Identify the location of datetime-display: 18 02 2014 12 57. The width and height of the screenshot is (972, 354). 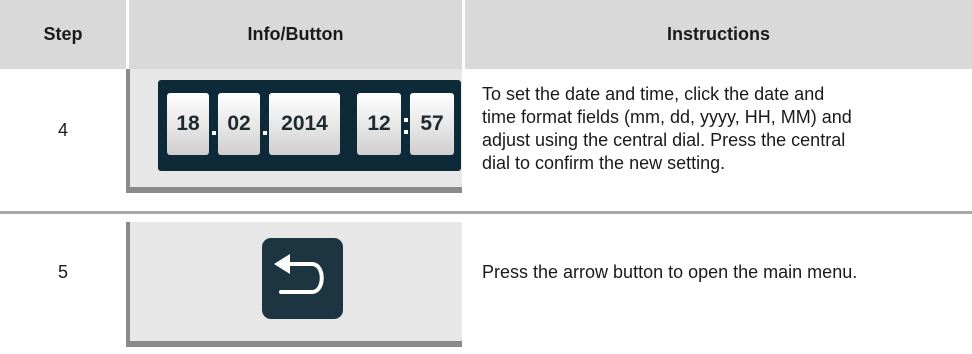
(309, 125).